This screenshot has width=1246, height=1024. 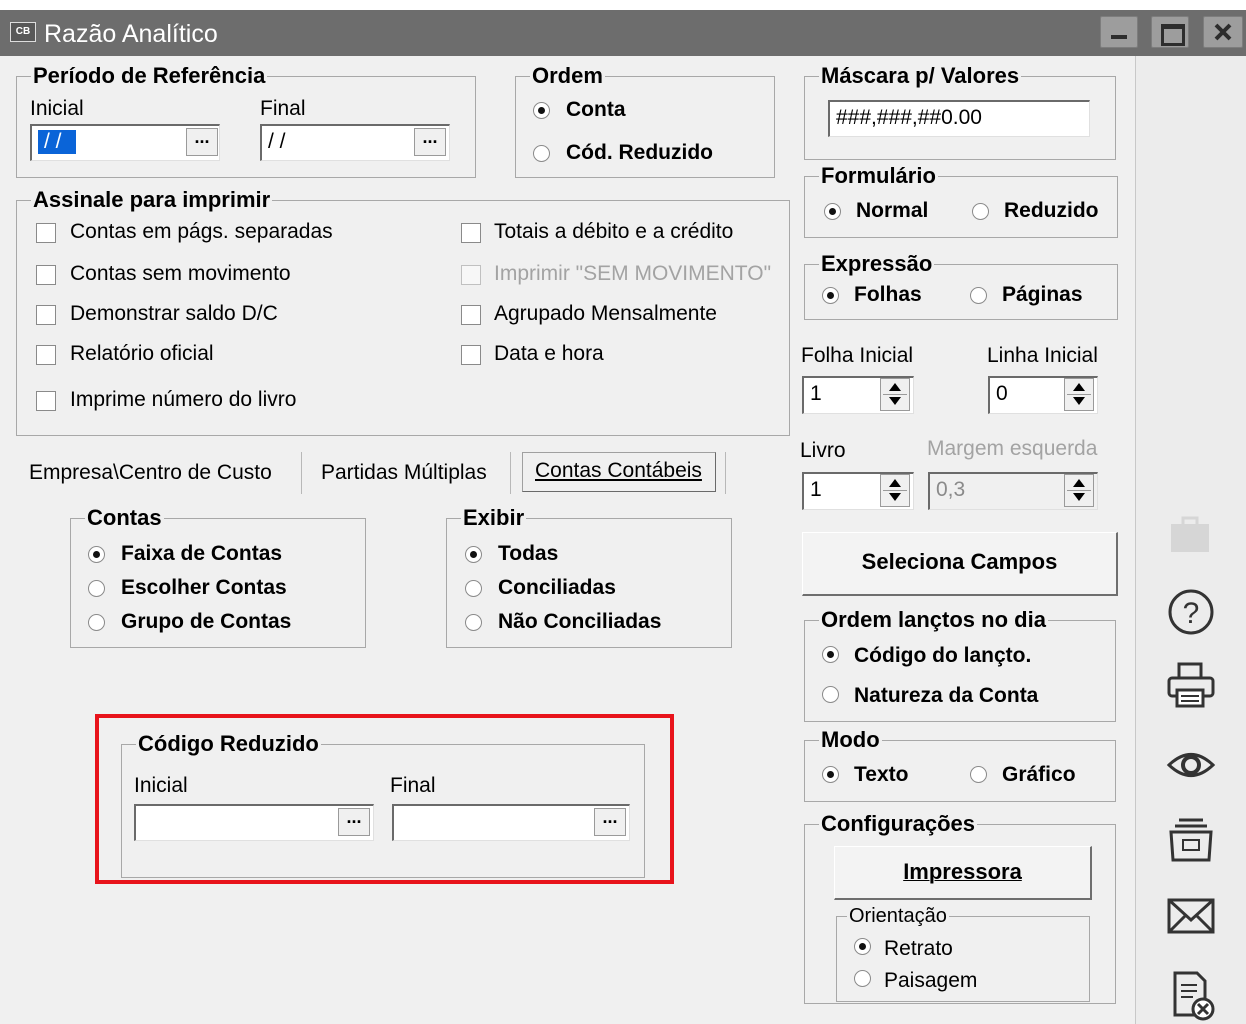 I want to click on contas-grupo-radio, so click(x=96, y=622).